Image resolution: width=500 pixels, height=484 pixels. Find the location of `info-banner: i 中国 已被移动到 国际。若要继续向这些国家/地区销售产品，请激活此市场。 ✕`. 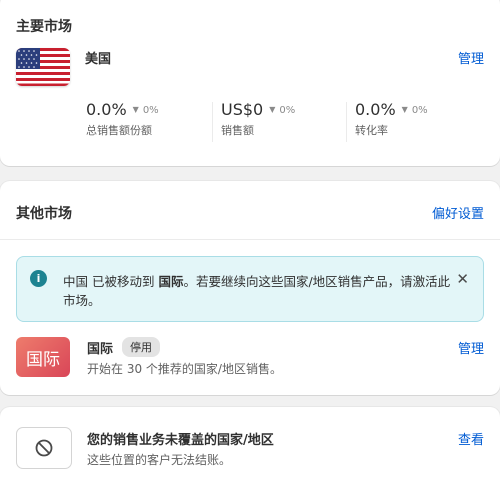

info-banner: i 中国 已被移动到 国际。若要继续向这些国家/地区销售产品，请激活此市场。 ✕ is located at coordinates (250, 289).